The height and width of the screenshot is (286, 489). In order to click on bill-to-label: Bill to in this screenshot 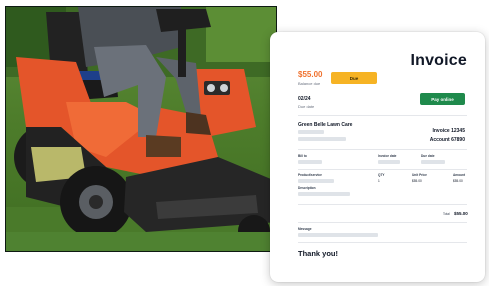, I will do `click(302, 156)`.